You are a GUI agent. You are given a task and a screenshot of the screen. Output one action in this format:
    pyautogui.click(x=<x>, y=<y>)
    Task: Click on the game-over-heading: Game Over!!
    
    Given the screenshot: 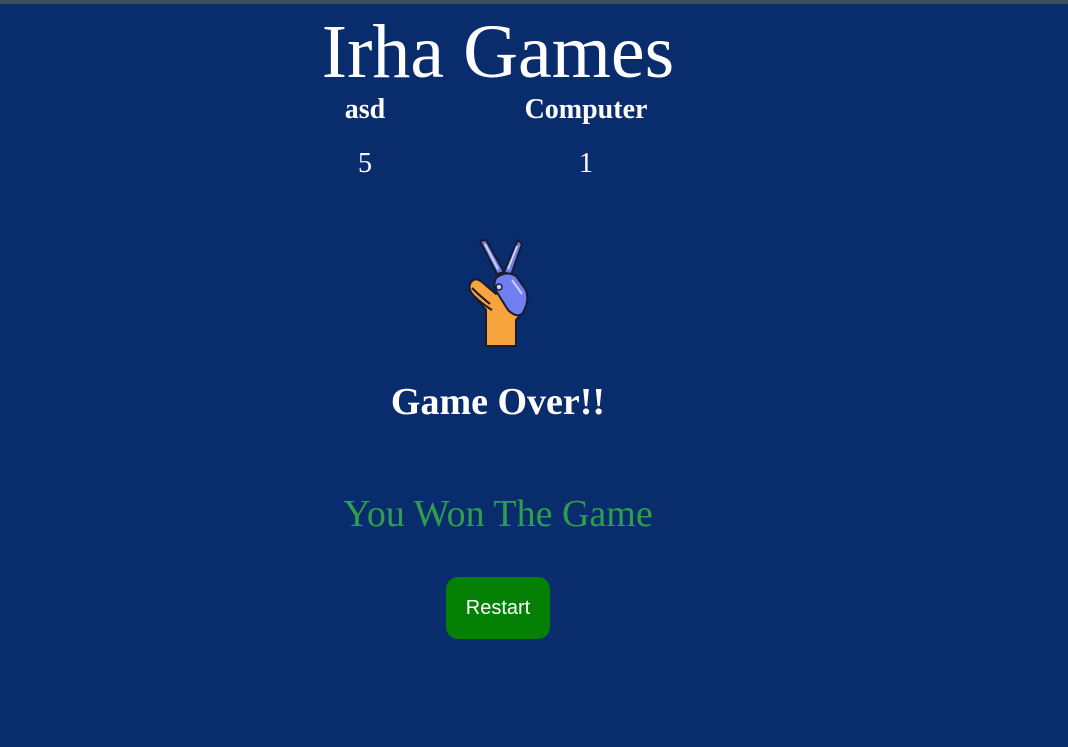 What is the action you would take?
    pyautogui.click(x=498, y=402)
    